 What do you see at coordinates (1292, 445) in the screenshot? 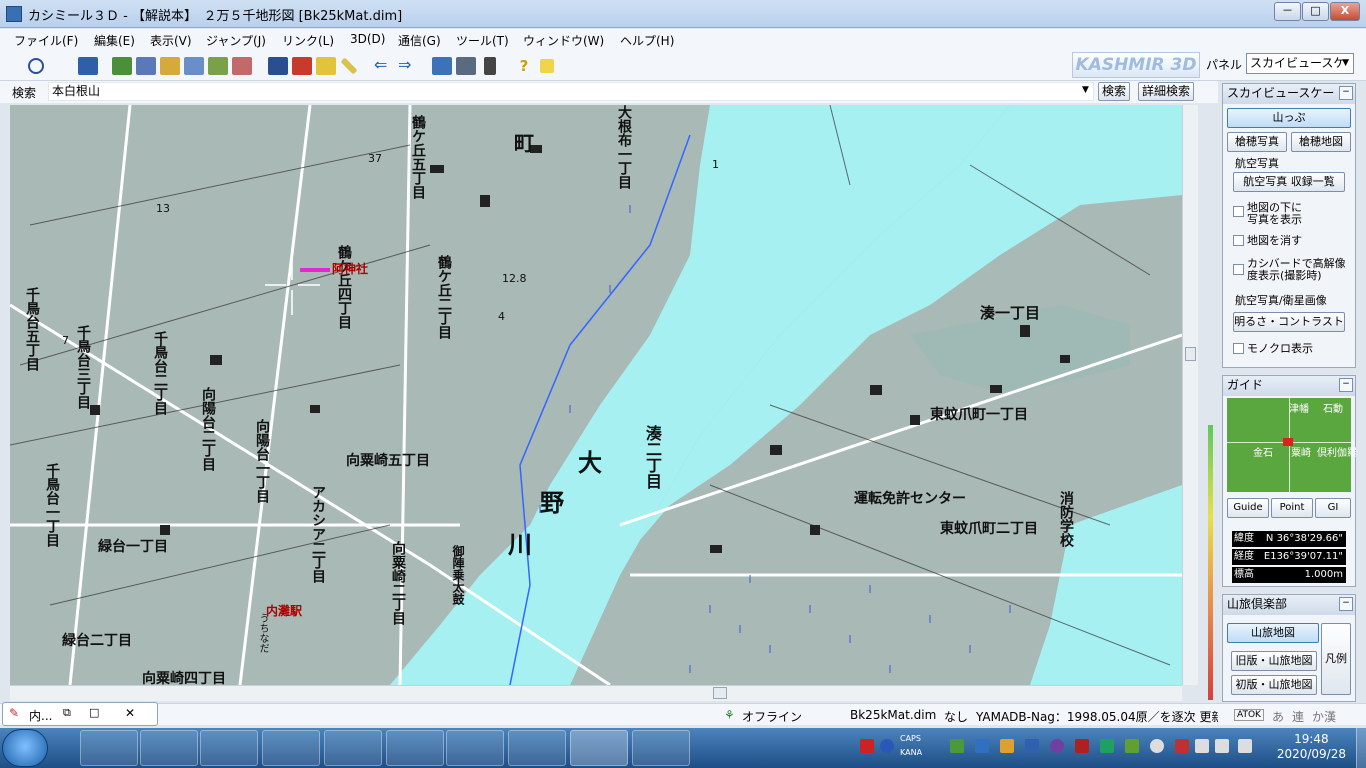
I see `guide-minimap: 津幡 石動 金石 粟崎 倶利伽羅` at bounding box center [1292, 445].